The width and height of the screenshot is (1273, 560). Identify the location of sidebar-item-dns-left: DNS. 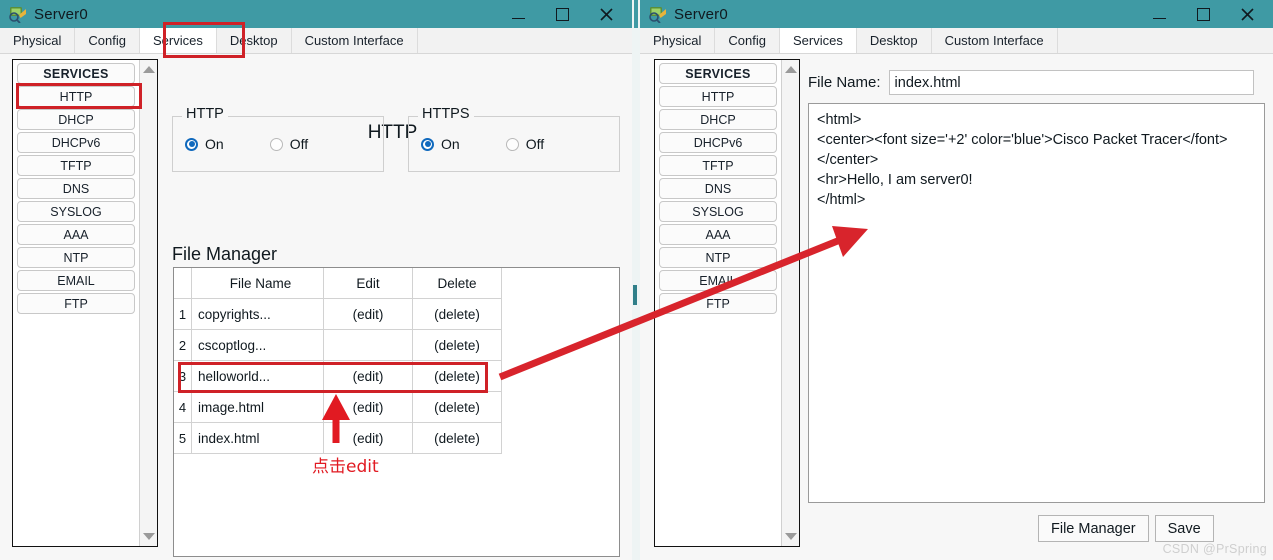
(76, 188).